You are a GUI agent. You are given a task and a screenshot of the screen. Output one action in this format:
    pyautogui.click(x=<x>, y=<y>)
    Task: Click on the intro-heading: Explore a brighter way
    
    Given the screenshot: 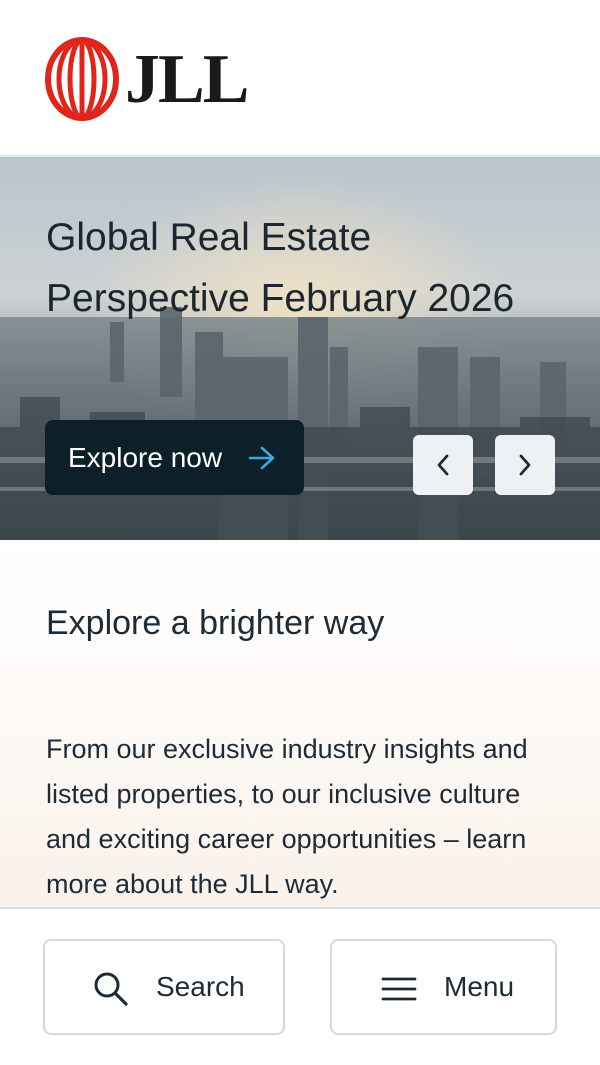 What is the action you would take?
    pyautogui.click(x=215, y=623)
    